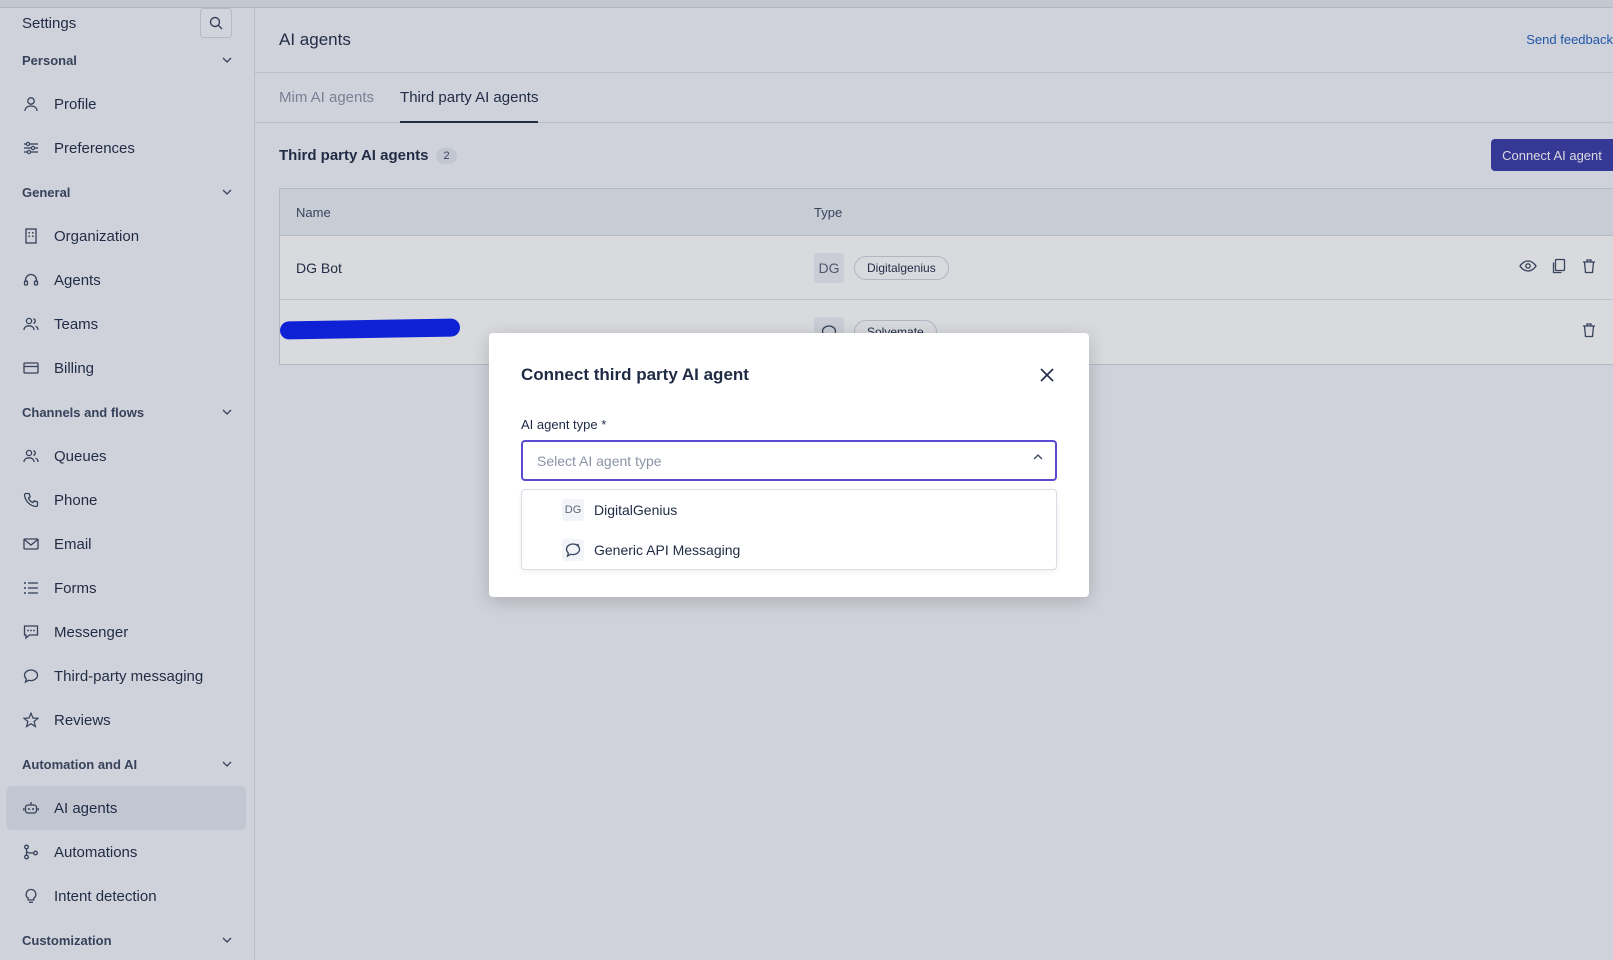 The width and height of the screenshot is (1613, 960). Describe the element at coordinates (564, 424) in the screenshot. I see `field-label: AI agent type *` at that location.